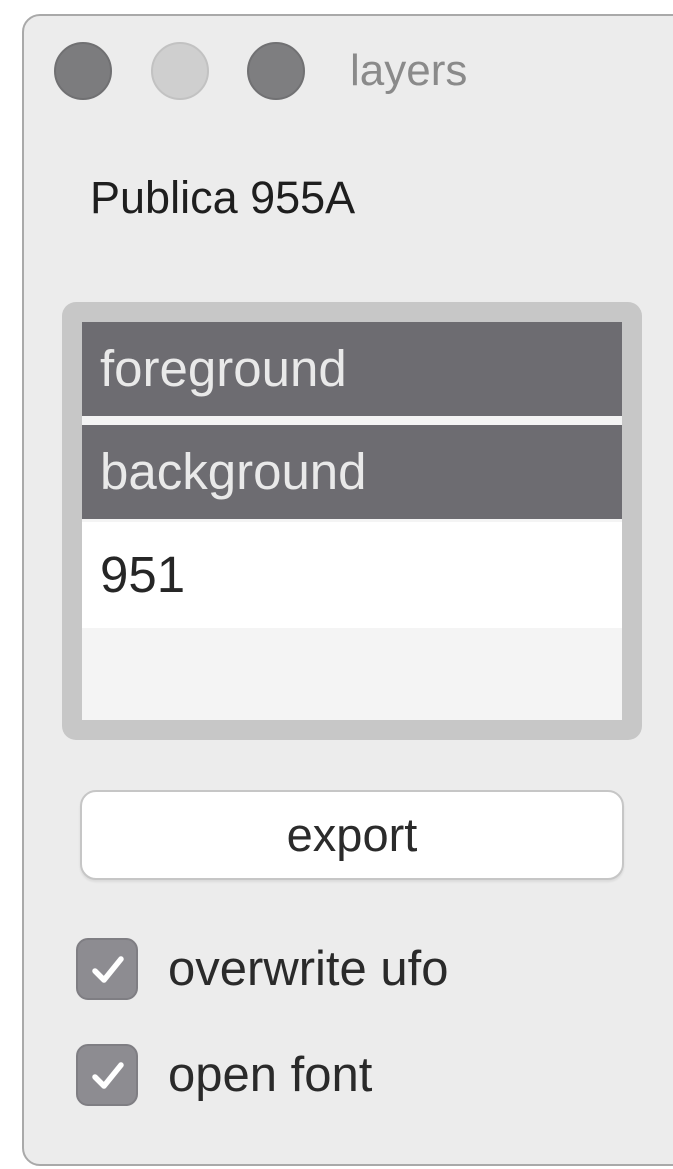 This screenshot has width=673, height=1169. Describe the element at coordinates (352, 369) in the screenshot. I see `layer-item-foreground: foreground` at that location.